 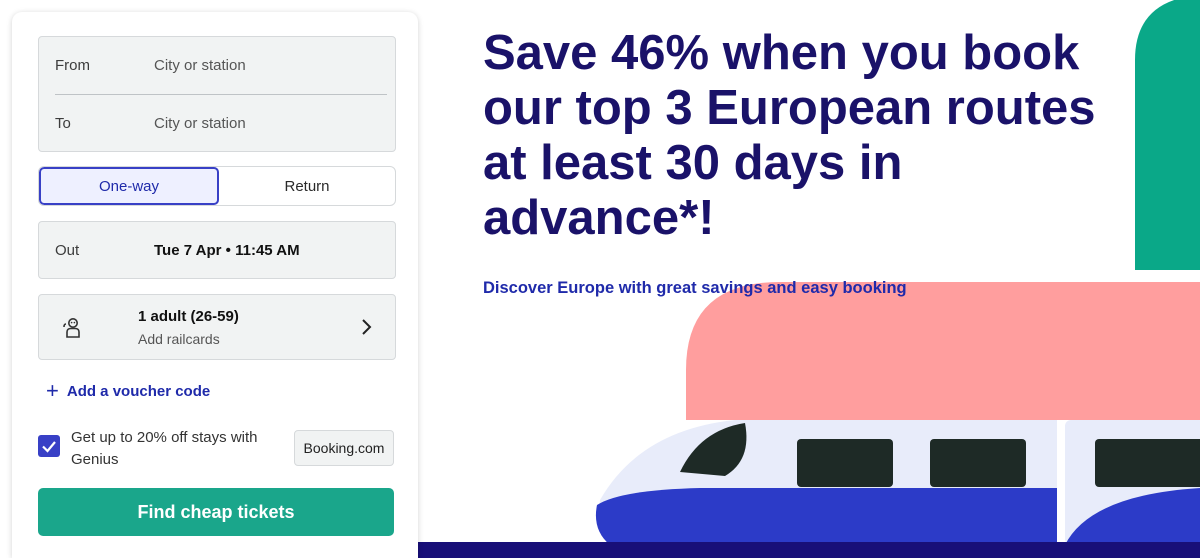 I want to click on teal-shape, so click(x=1167, y=135).